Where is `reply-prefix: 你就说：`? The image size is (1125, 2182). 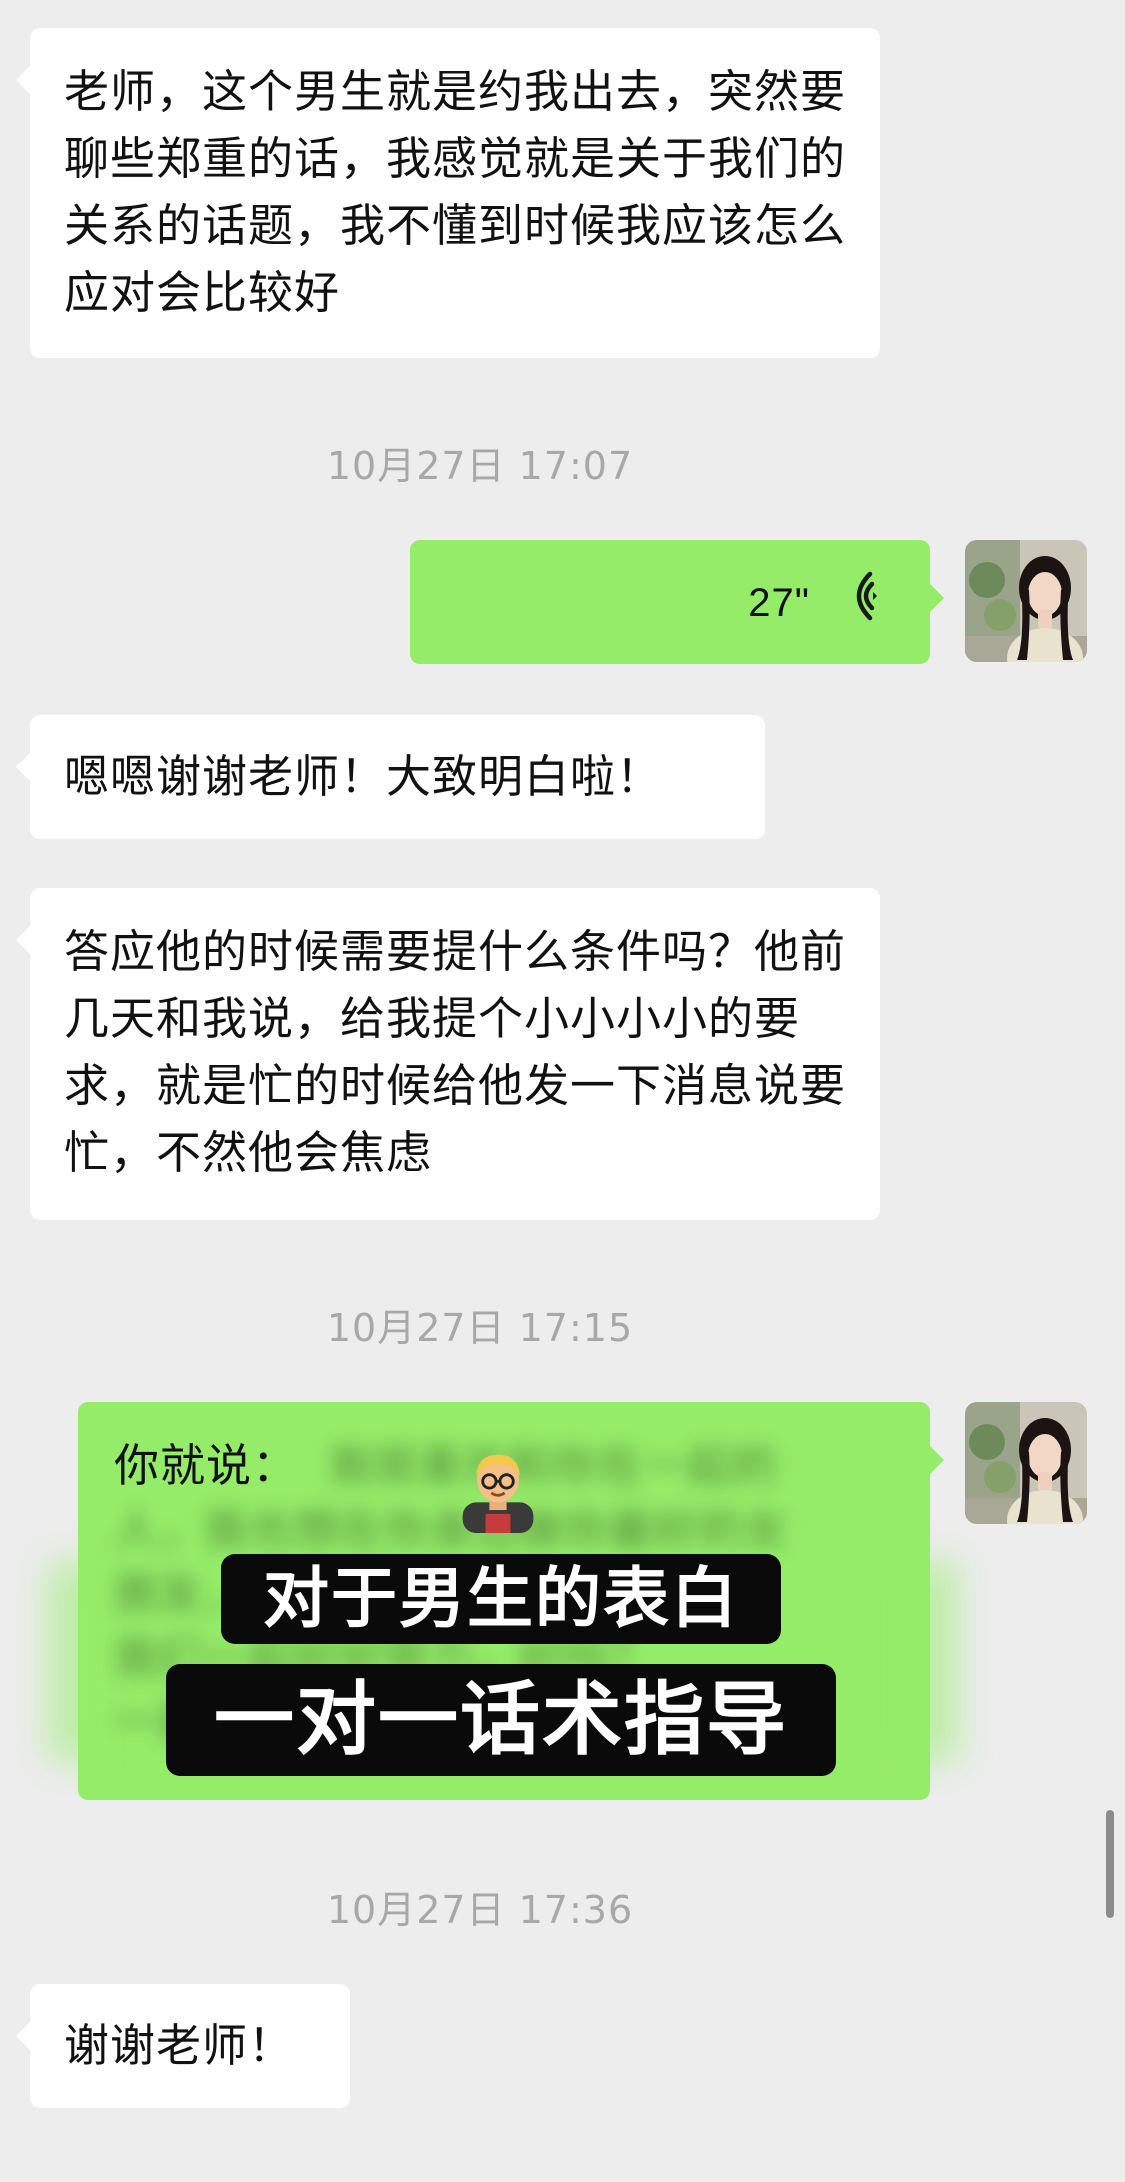
reply-prefix: 你就说： is located at coordinates (206, 1465).